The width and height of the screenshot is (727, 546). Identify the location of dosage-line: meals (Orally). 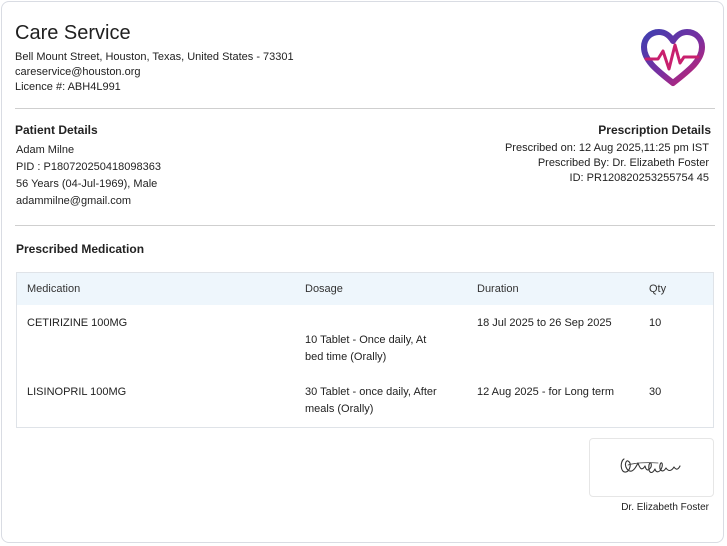
(339, 409).